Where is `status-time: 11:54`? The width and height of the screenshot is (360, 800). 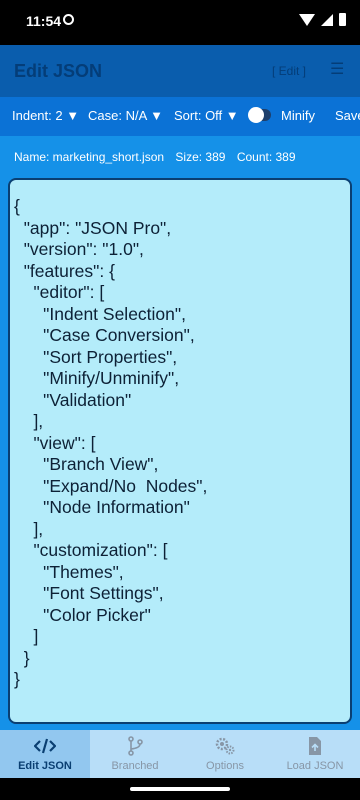 status-time: 11:54 is located at coordinates (44, 21).